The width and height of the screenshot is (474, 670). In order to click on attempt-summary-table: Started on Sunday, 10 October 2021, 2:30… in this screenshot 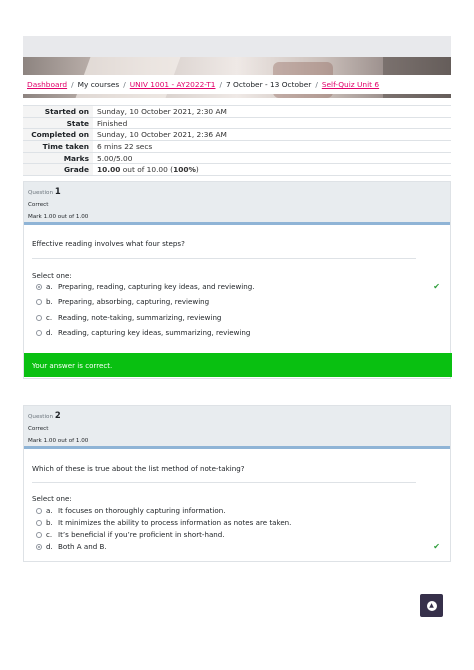, I will do `click(237, 141)`.